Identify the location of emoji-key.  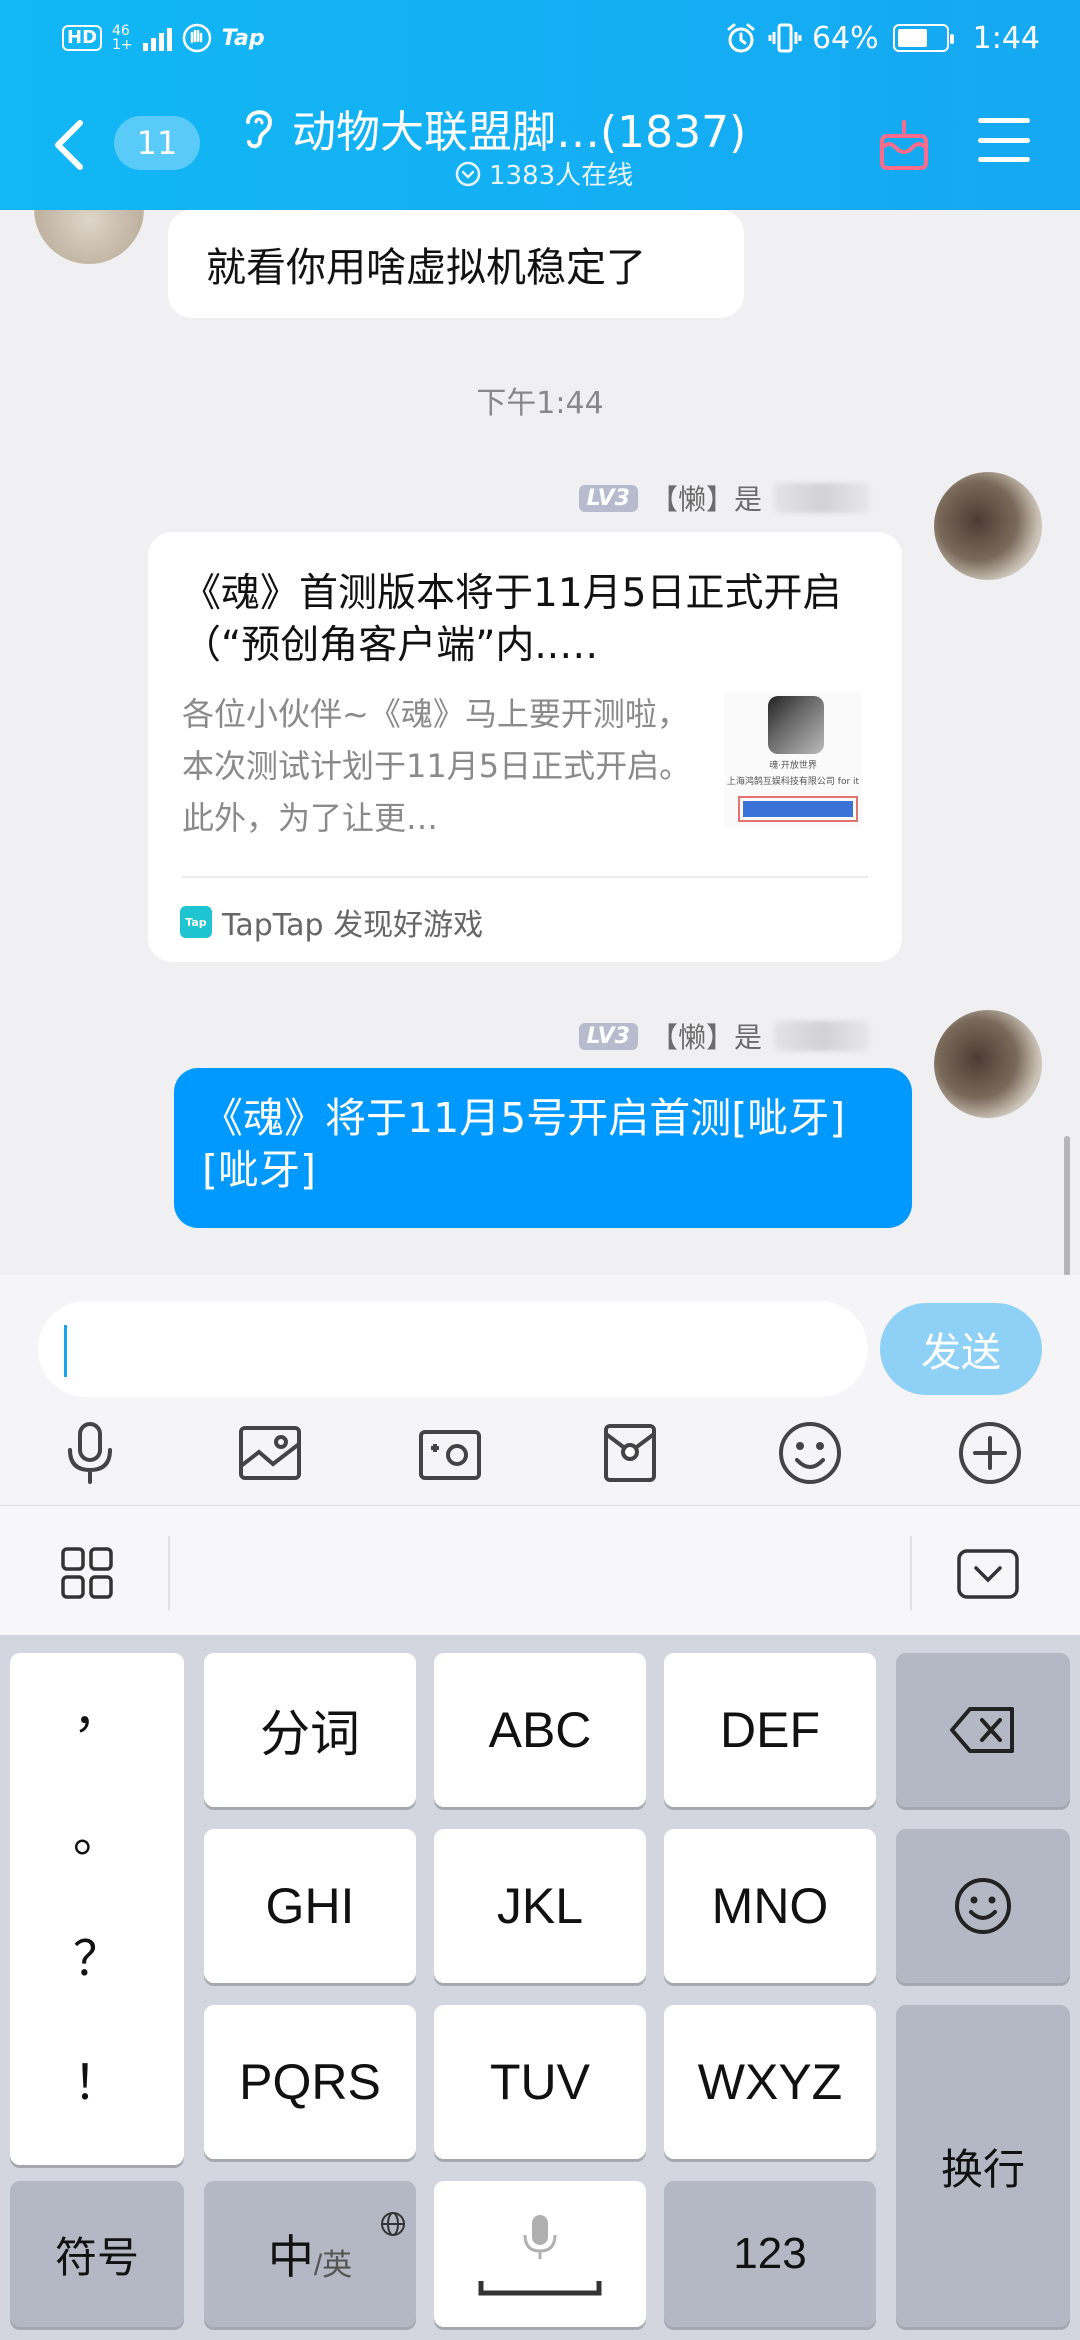
(983, 1906).